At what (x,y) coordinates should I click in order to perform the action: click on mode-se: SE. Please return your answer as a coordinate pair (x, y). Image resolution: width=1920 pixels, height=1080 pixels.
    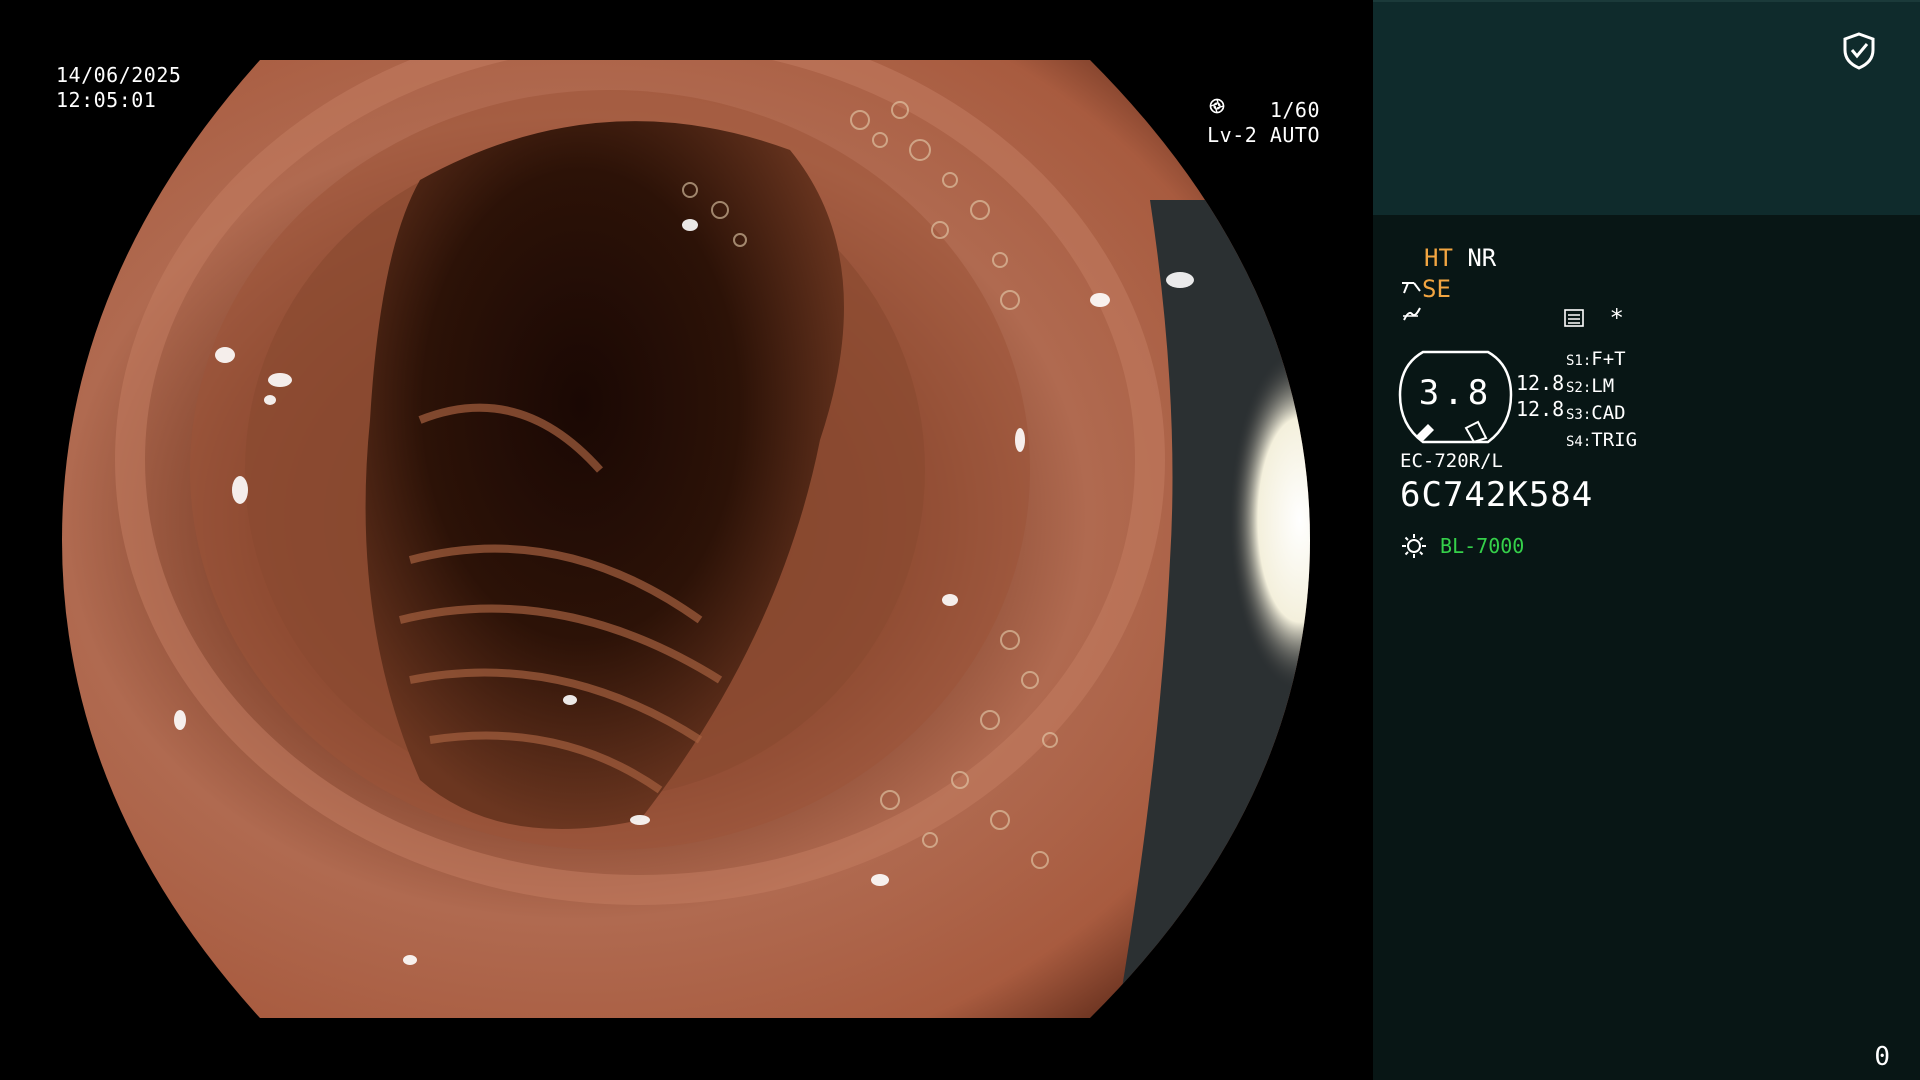
    Looking at the image, I should click on (1436, 289).